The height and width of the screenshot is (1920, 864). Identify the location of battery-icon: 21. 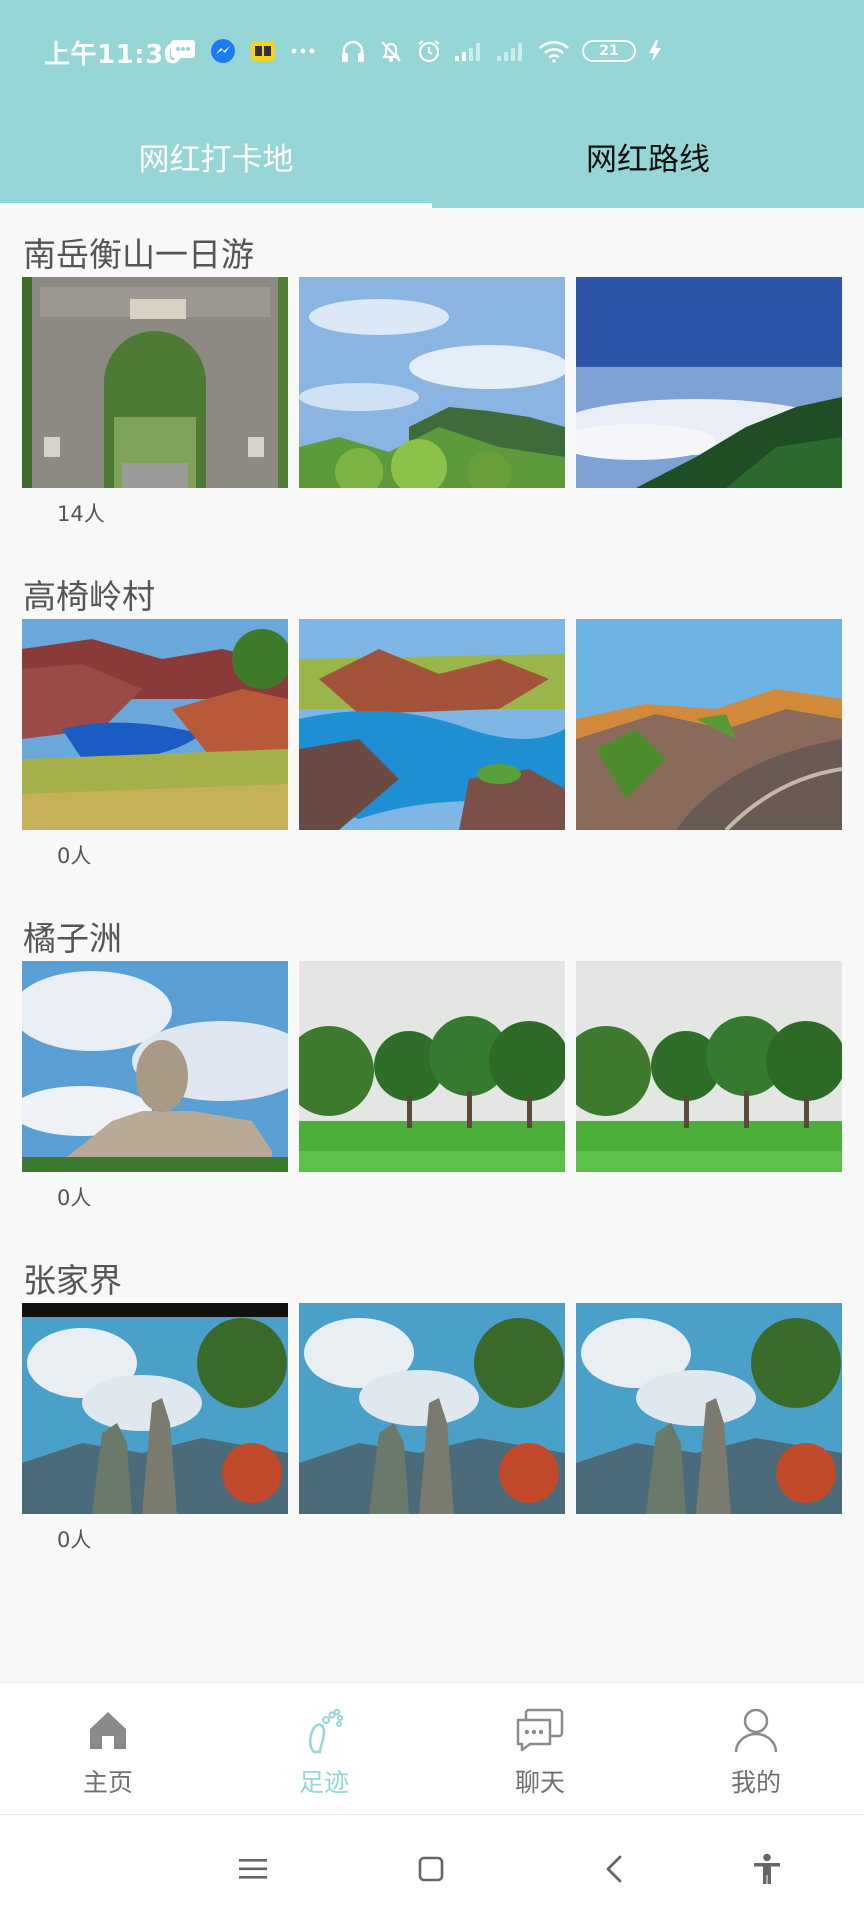
(609, 51).